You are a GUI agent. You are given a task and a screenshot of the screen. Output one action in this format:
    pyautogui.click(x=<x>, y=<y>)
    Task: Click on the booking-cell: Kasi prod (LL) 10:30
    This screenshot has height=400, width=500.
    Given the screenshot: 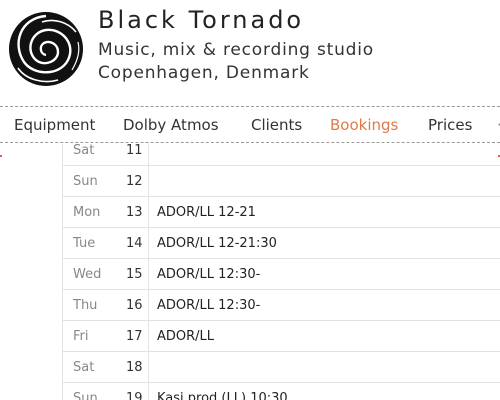 What is the action you would take?
    pyautogui.click(x=324, y=391)
    